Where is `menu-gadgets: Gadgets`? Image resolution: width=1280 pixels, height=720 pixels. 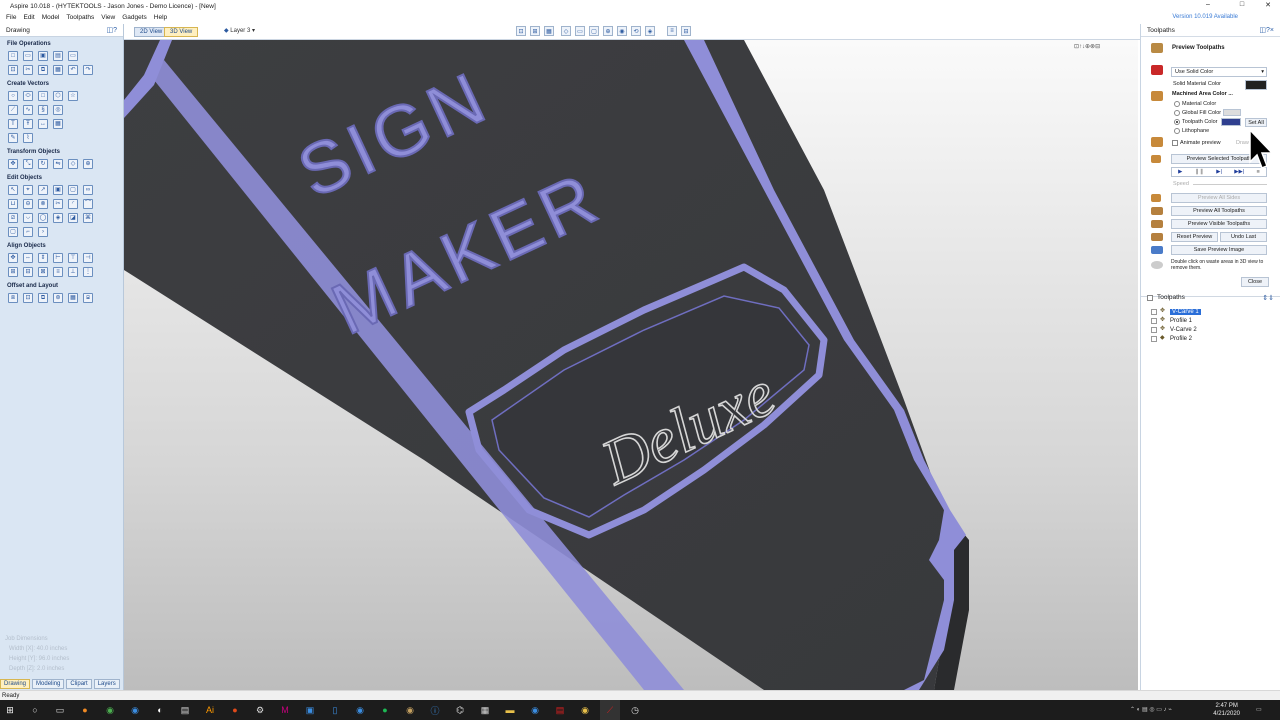
menu-gadgets: Gadgets is located at coordinates (134, 17).